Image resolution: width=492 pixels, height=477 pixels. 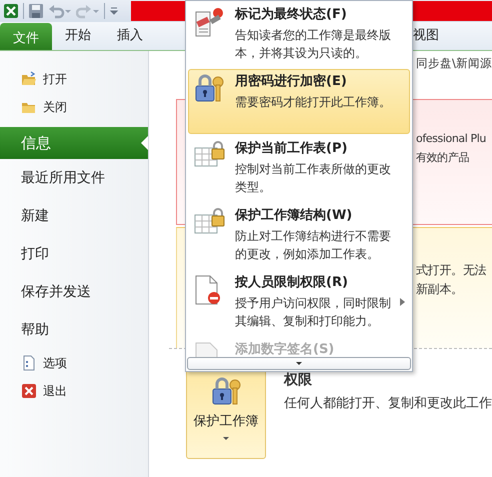 What do you see at coordinates (74, 391) in the screenshot?
I see `sidebar-item: 退出` at bounding box center [74, 391].